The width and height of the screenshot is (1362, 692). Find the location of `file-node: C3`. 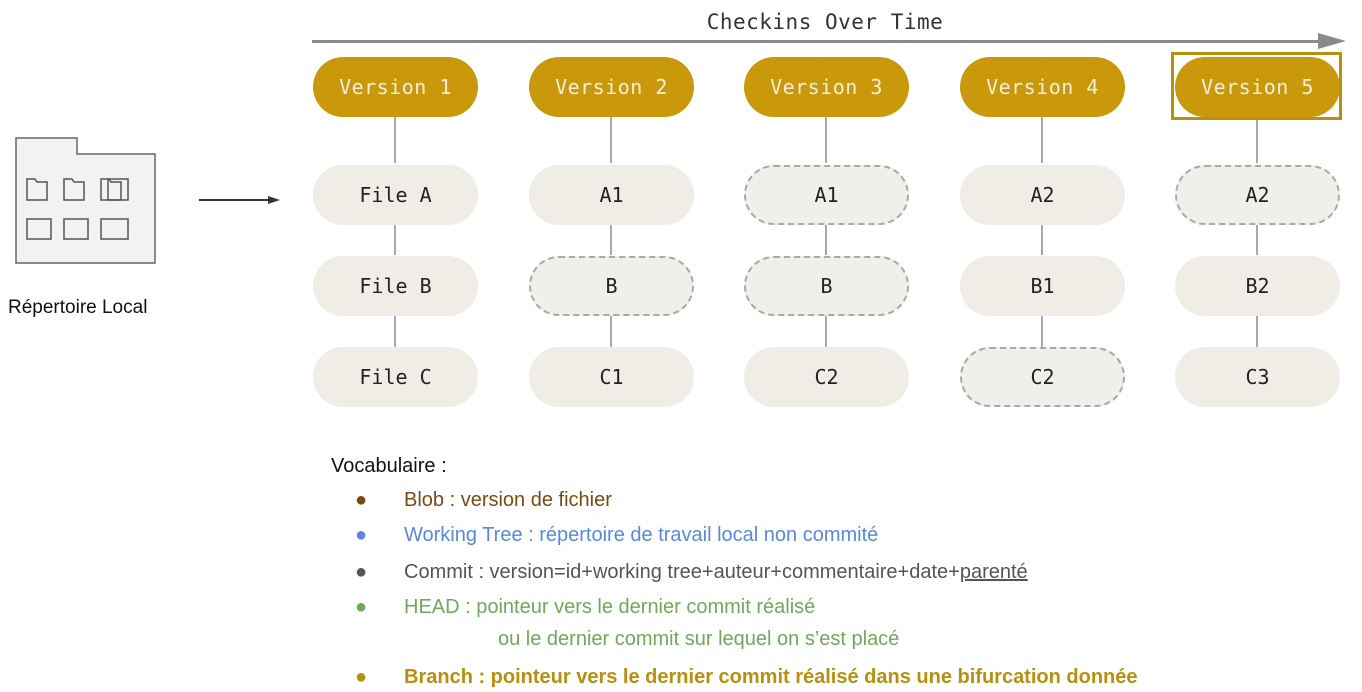

file-node: C3 is located at coordinates (1257, 377).